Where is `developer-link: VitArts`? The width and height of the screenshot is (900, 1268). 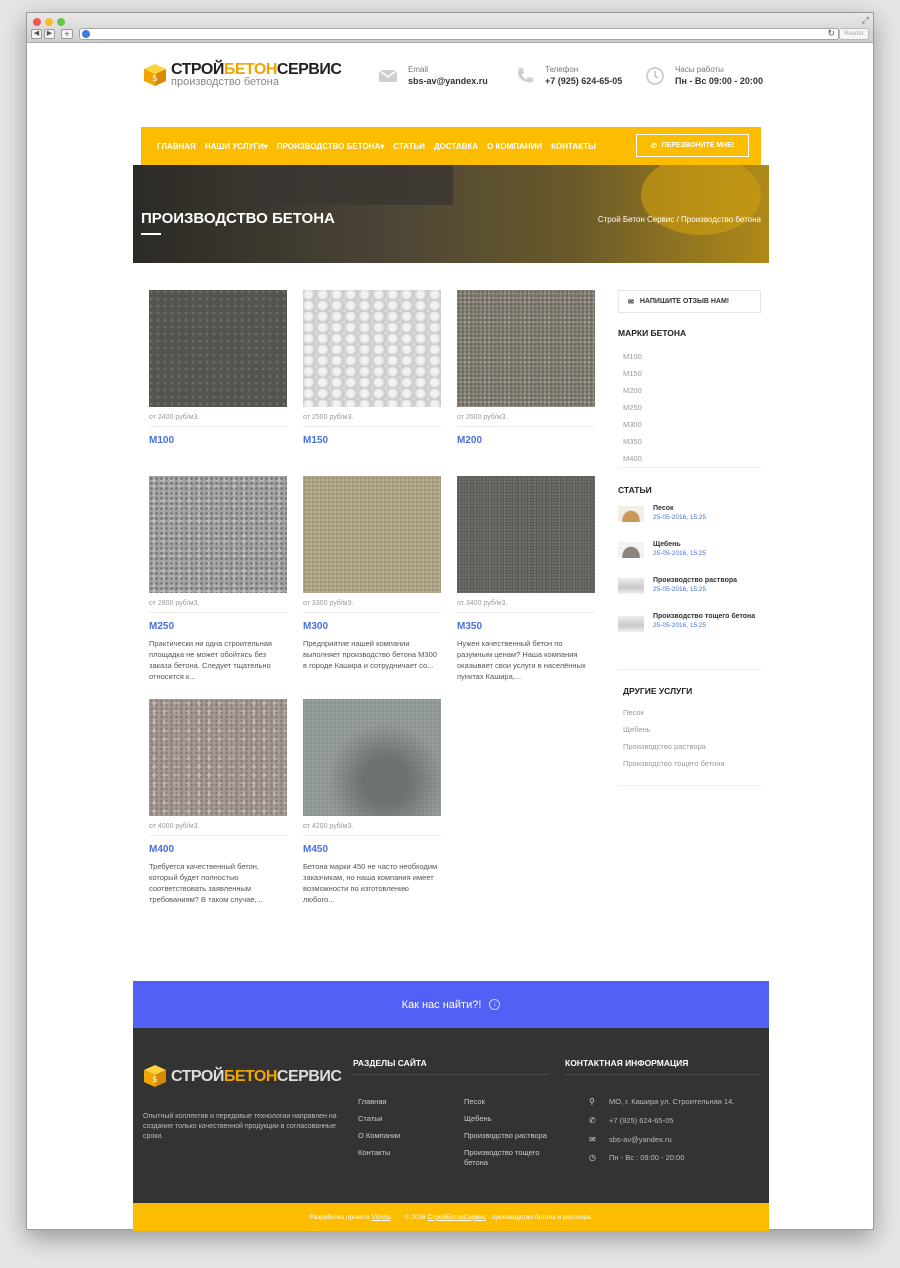
developer-link: VitArts is located at coordinates (381, 1217).